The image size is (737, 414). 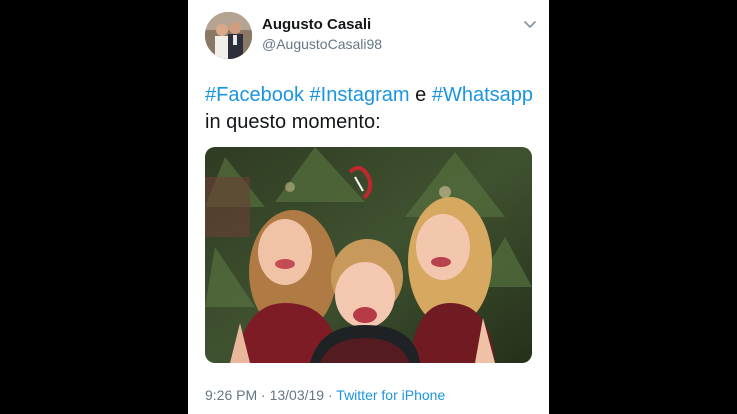 What do you see at coordinates (360, 95) in the screenshot?
I see `hashtag-instagram: #Instagram` at bounding box center [360, 95].